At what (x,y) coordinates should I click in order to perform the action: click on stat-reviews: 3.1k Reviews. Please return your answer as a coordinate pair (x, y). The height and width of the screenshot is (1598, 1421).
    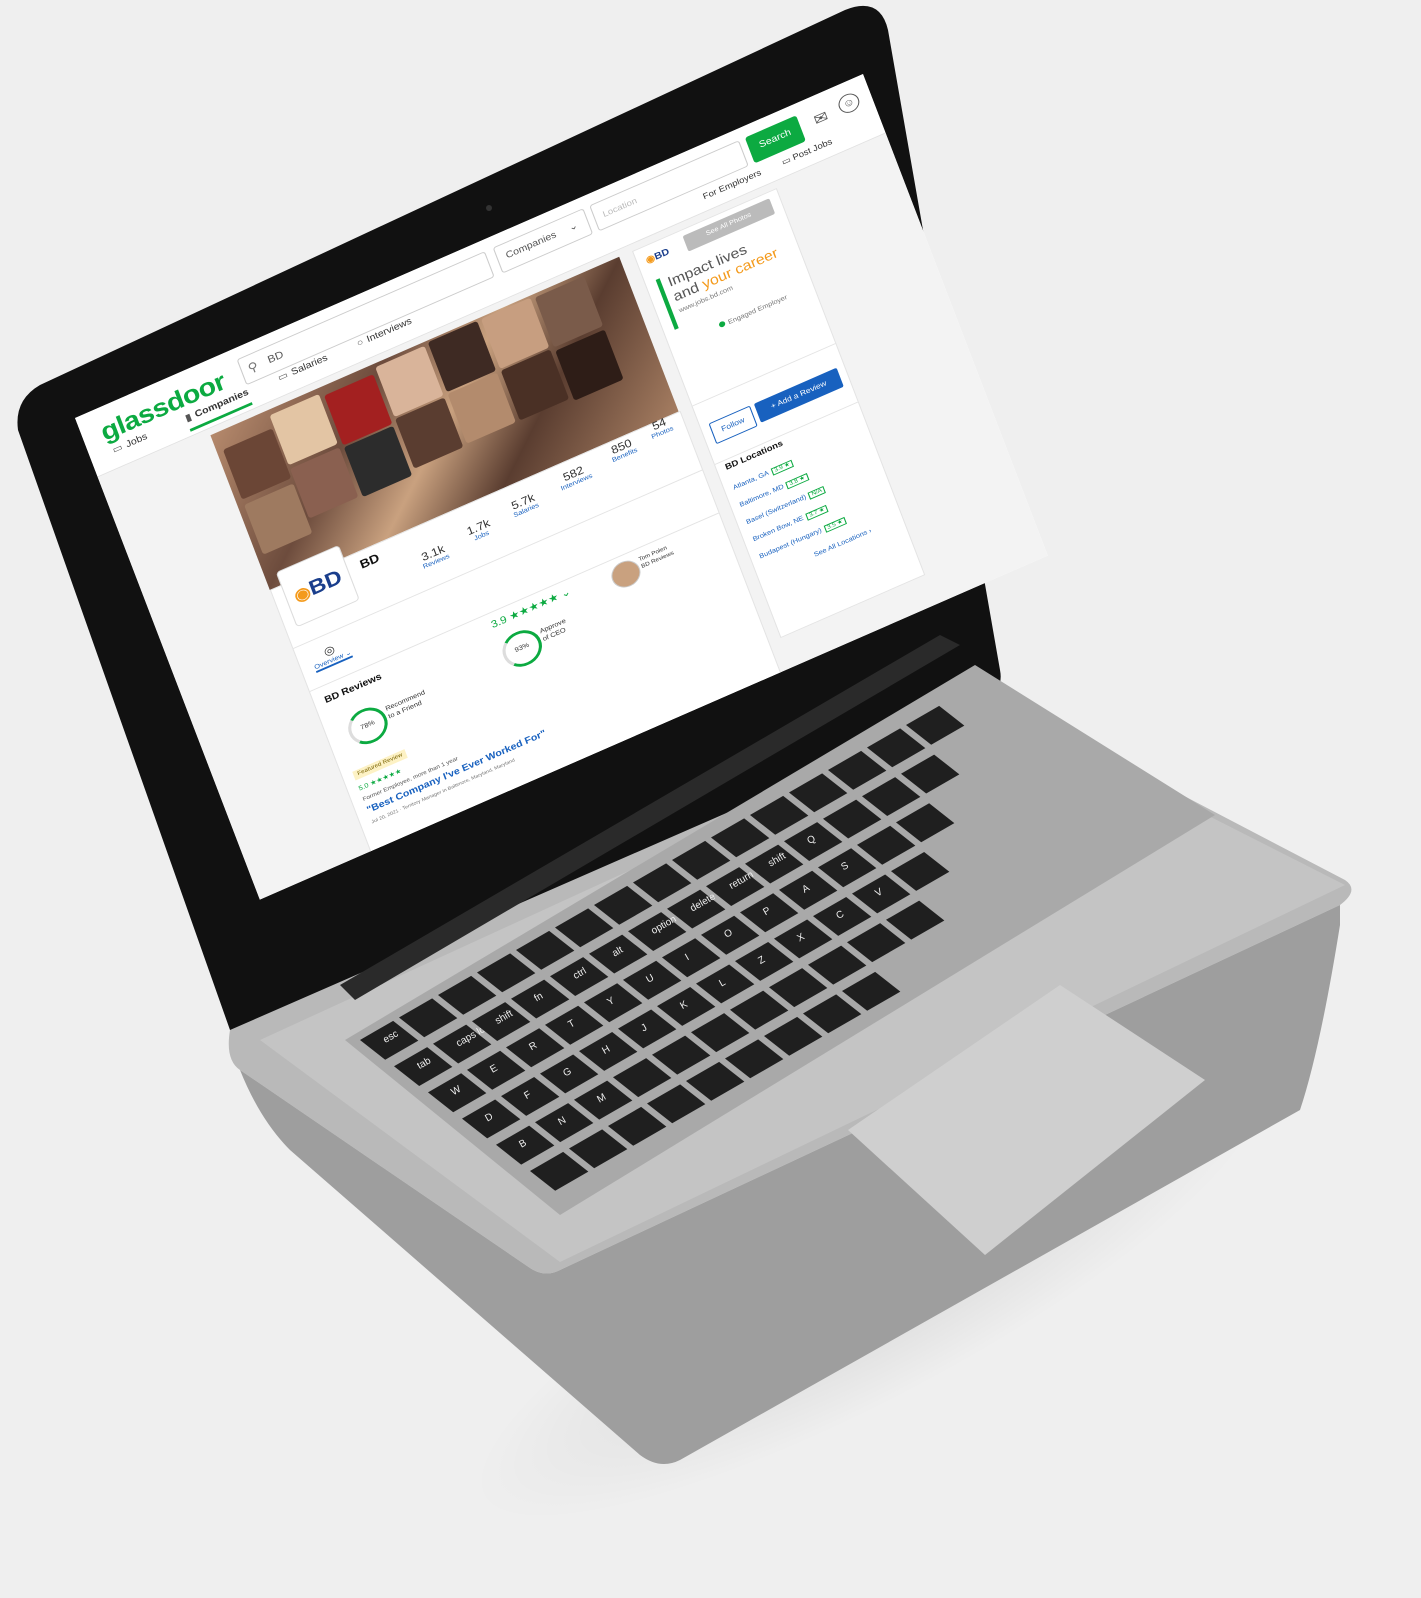
    Looking at the image, I should click on (434, 556).